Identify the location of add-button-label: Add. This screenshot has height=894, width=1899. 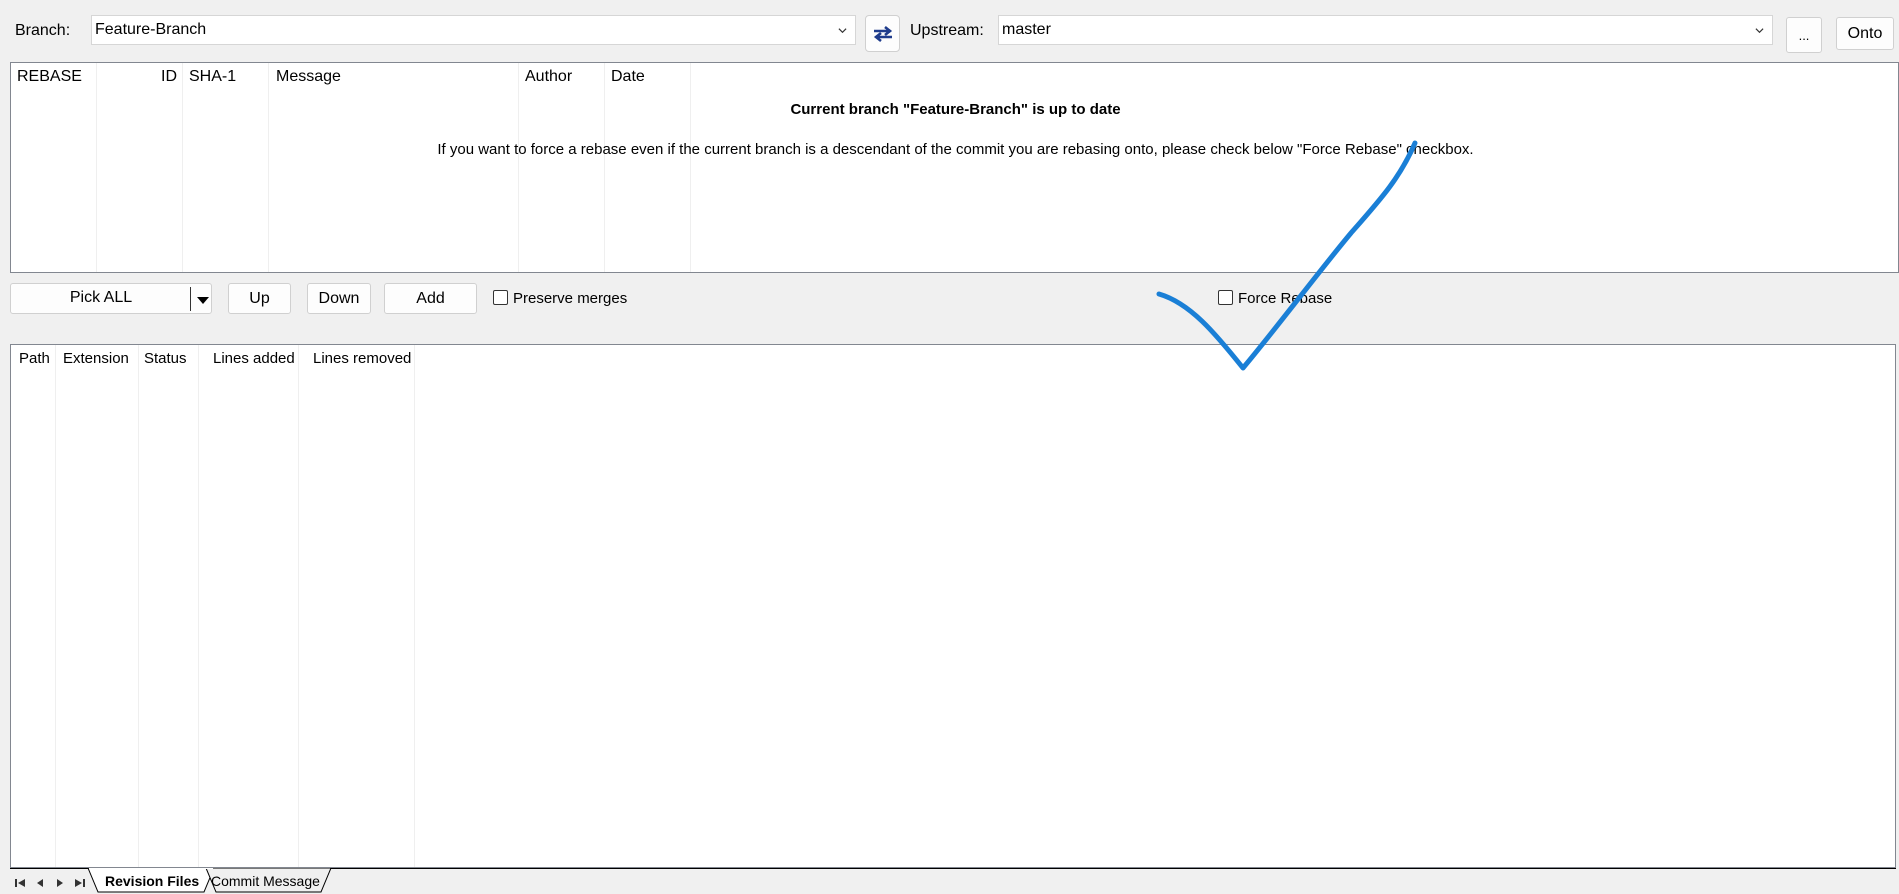
(430, 298).